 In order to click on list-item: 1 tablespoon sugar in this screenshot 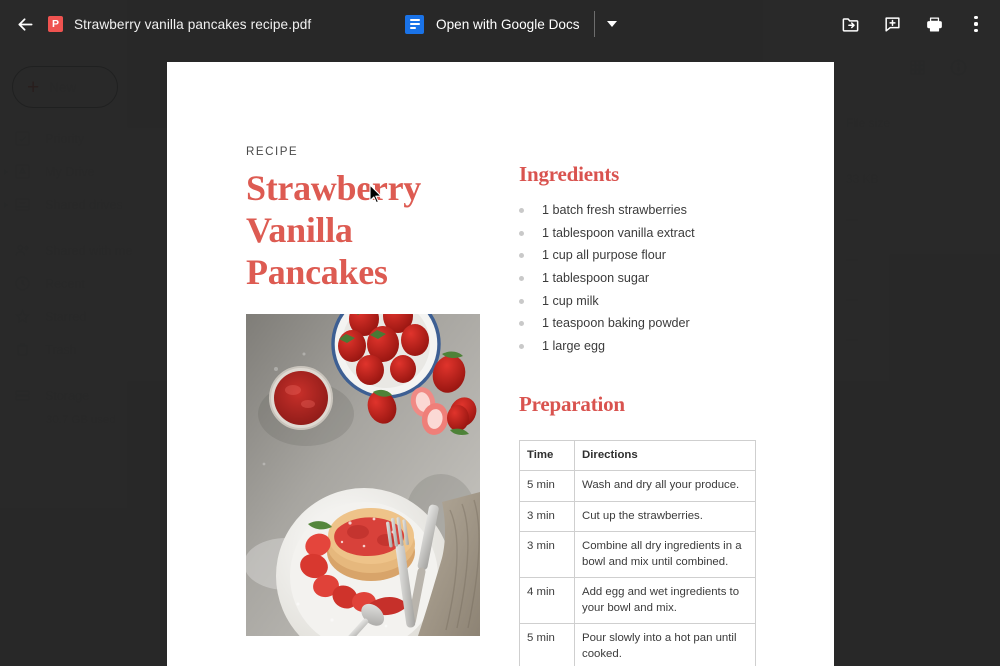, I will do `click(644, 278)`.